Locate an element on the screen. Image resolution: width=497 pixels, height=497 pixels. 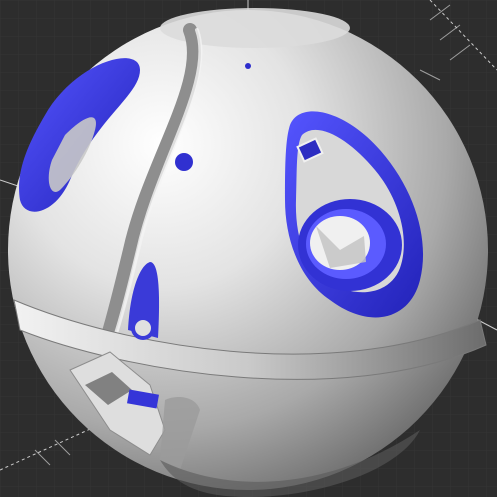
top-pin-hole is located at coordinates (248, 66).